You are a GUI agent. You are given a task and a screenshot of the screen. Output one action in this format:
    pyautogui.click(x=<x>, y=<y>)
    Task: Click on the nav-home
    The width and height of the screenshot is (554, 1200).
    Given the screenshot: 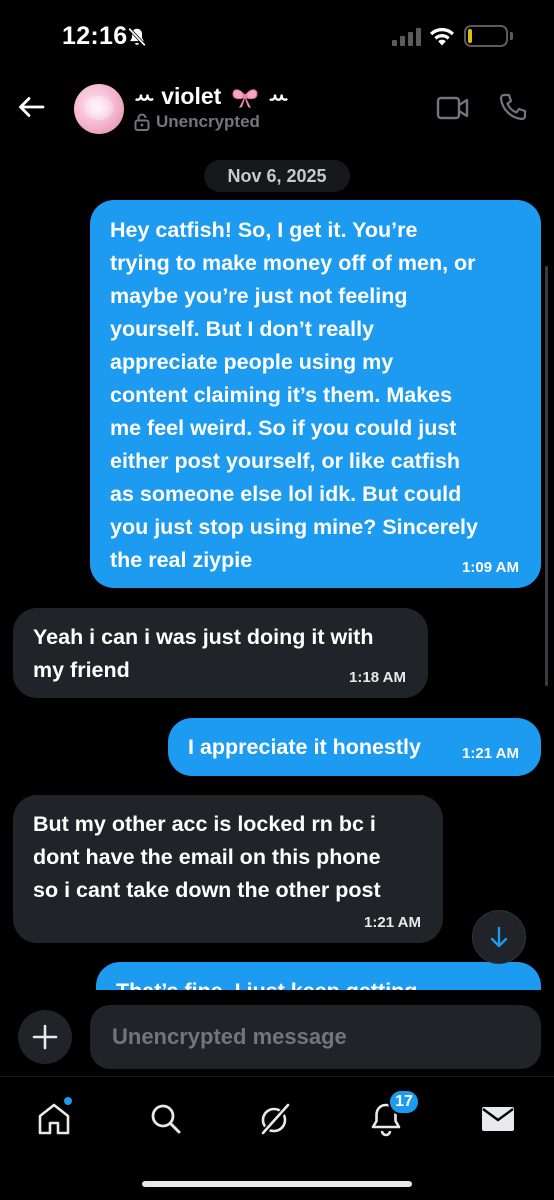 What is the action you would take?
    pyautogui.click(x=54, y=1117)
    